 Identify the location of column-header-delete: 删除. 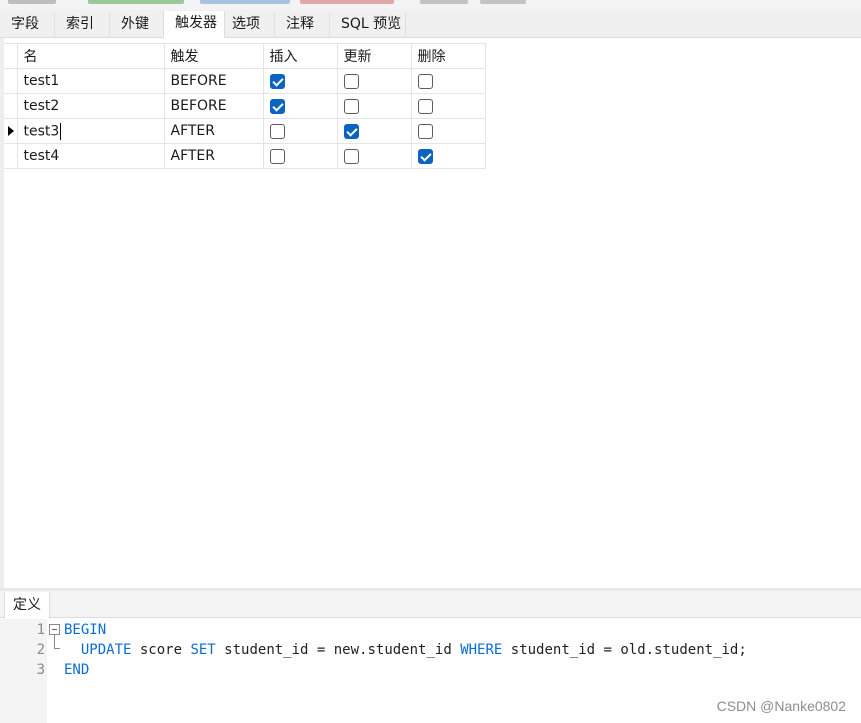
(448, 56).